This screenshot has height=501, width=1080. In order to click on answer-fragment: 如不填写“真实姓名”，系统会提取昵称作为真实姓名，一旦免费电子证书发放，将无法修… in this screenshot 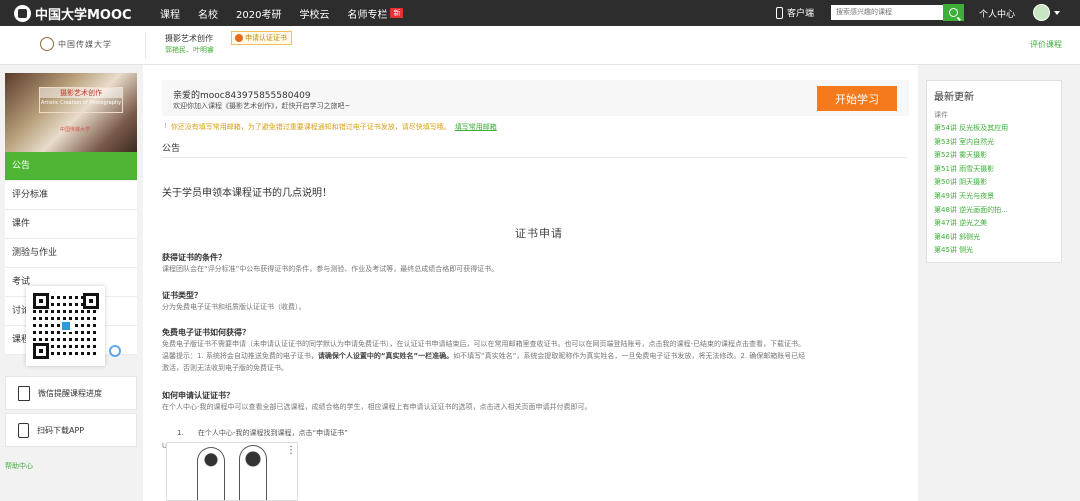, I will do `click(629, 356)`.